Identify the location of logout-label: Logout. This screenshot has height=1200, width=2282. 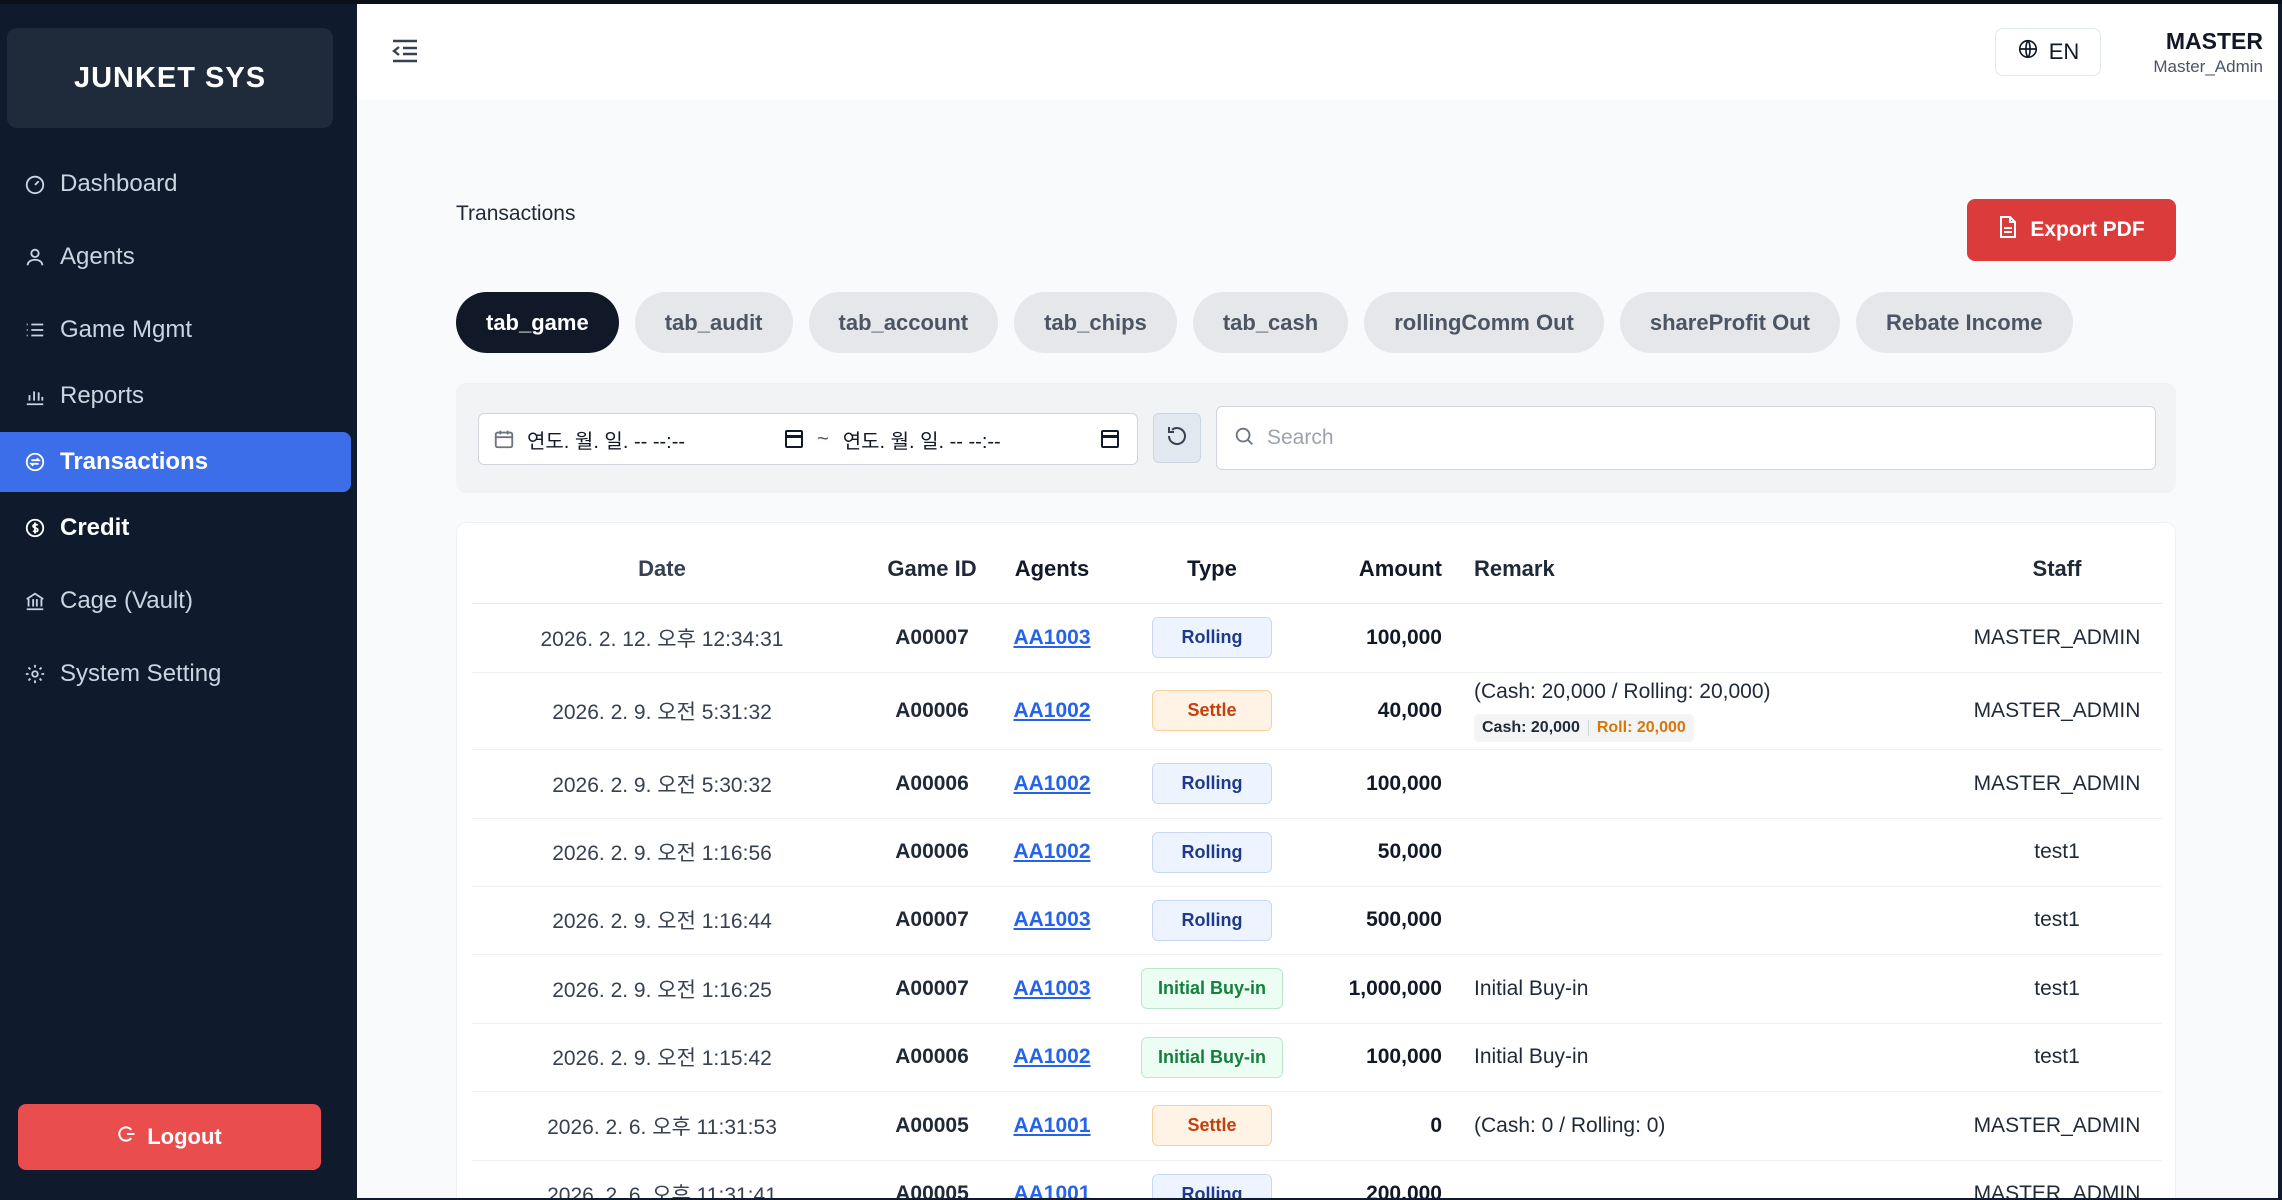
(184, 1136).